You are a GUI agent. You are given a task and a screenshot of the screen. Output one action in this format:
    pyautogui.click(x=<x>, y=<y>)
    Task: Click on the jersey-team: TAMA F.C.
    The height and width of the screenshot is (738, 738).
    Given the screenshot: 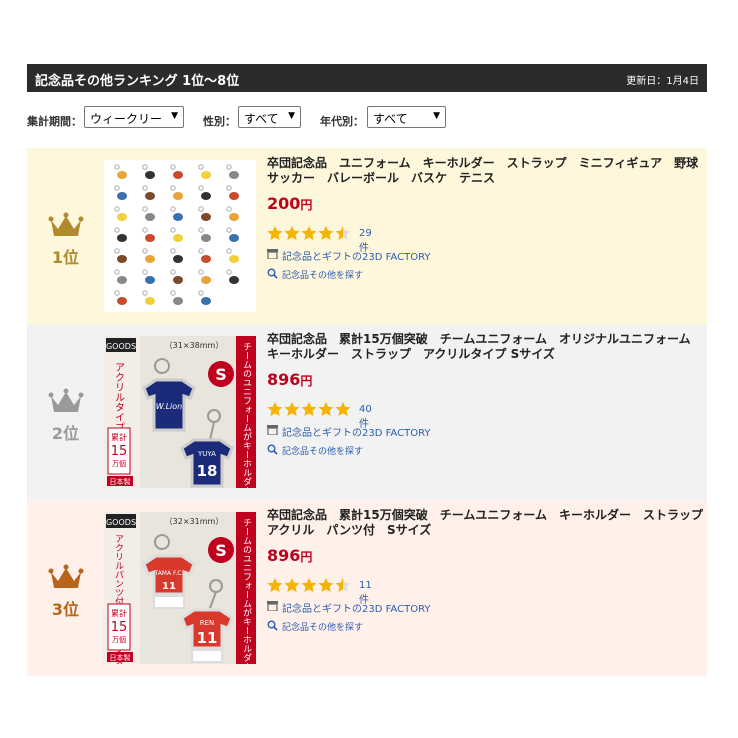 What is the action you would take?
    pyautogui.click(x=169, y=573)
    